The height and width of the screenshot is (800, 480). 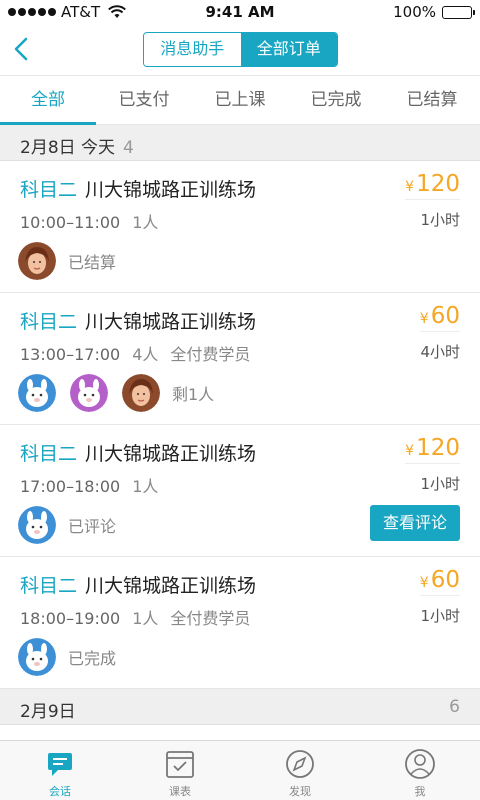 What do you see at coordinates (440, 352) in the screenshot?
I see `order-duration: 4小时` at bounding box center [440, 352].